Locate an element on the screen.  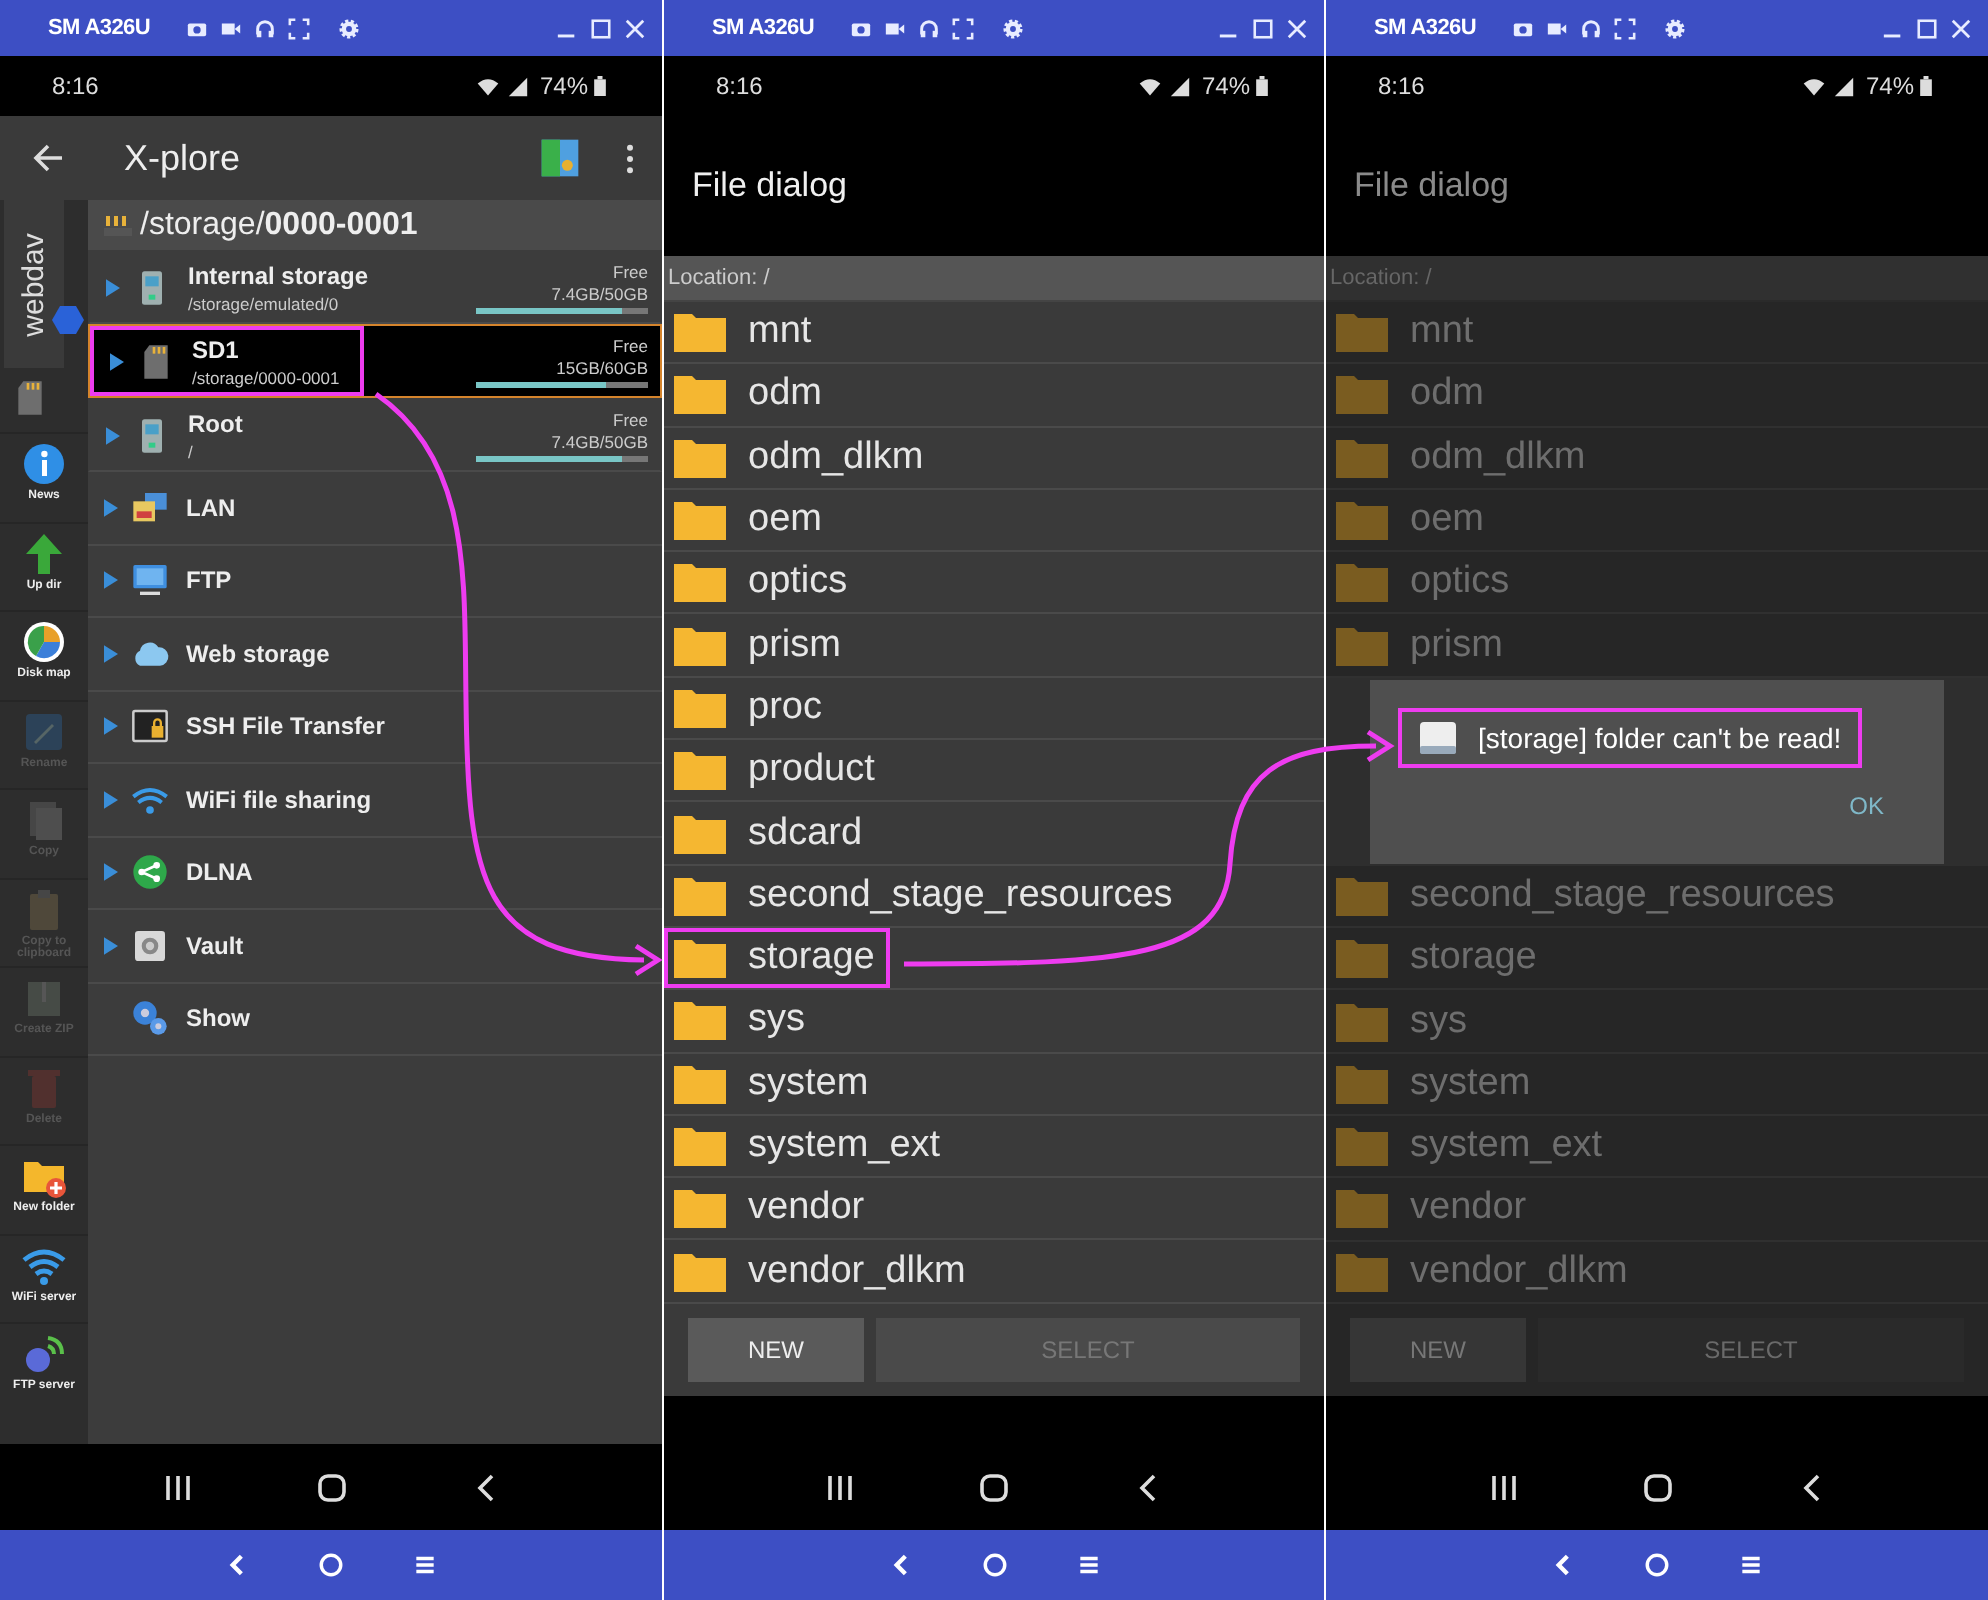
location-item: Web storage is located at coordinates (375, 654).